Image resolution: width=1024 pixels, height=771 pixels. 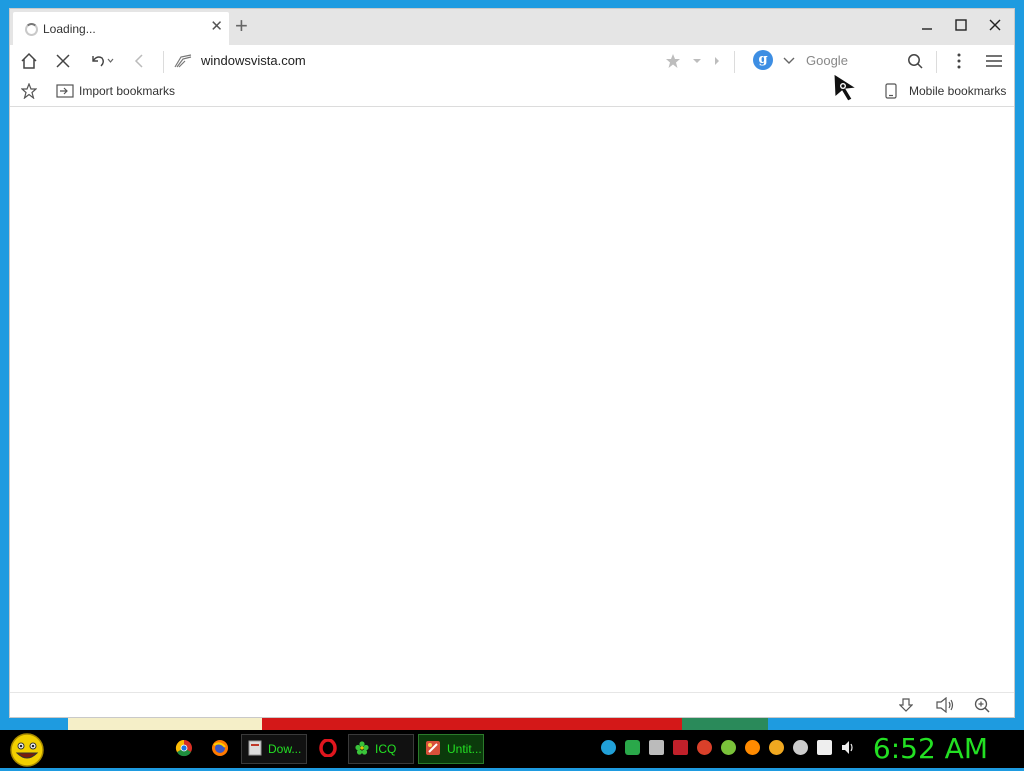 I want to click on minimize-icon, so click(x=927, y=29).